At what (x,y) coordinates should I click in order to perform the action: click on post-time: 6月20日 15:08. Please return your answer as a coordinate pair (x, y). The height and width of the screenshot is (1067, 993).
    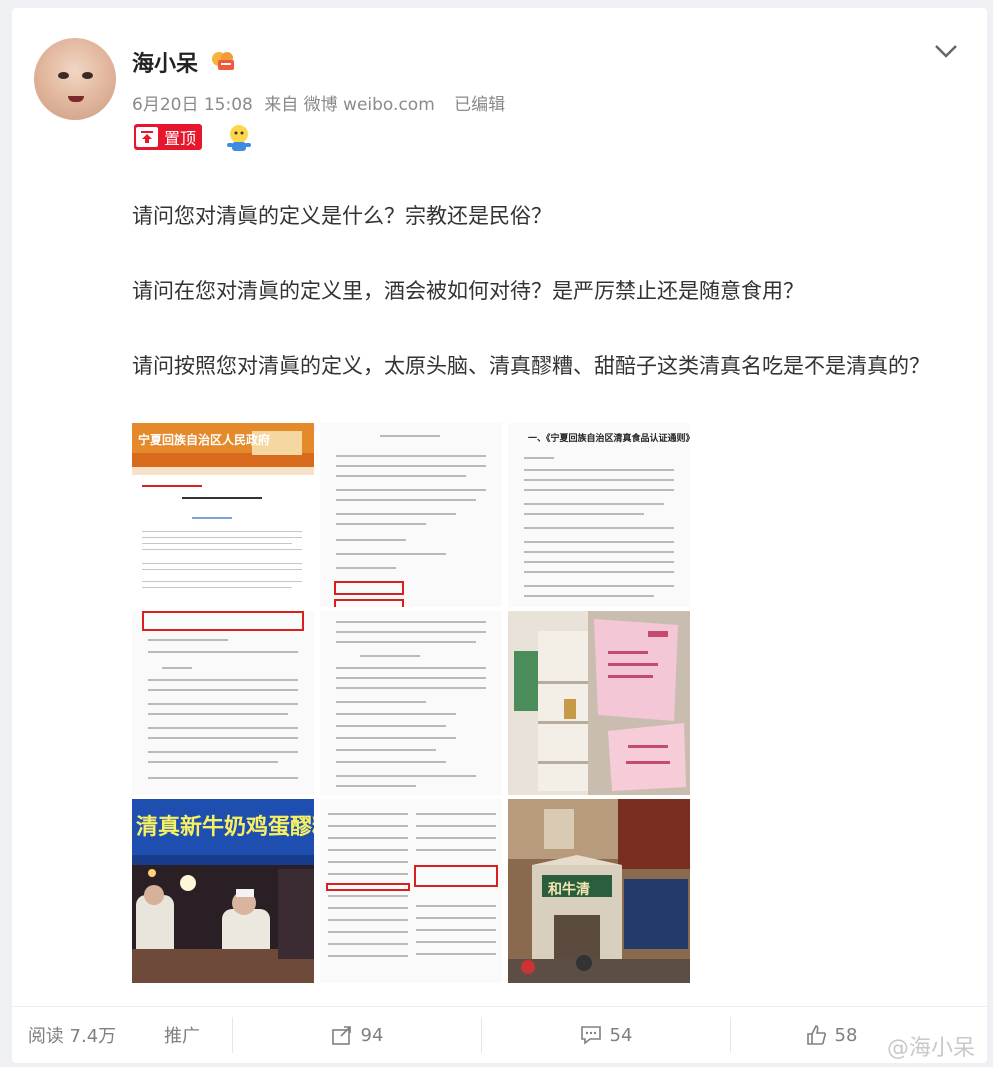
    Looking at the image, I should click on (192, 105).